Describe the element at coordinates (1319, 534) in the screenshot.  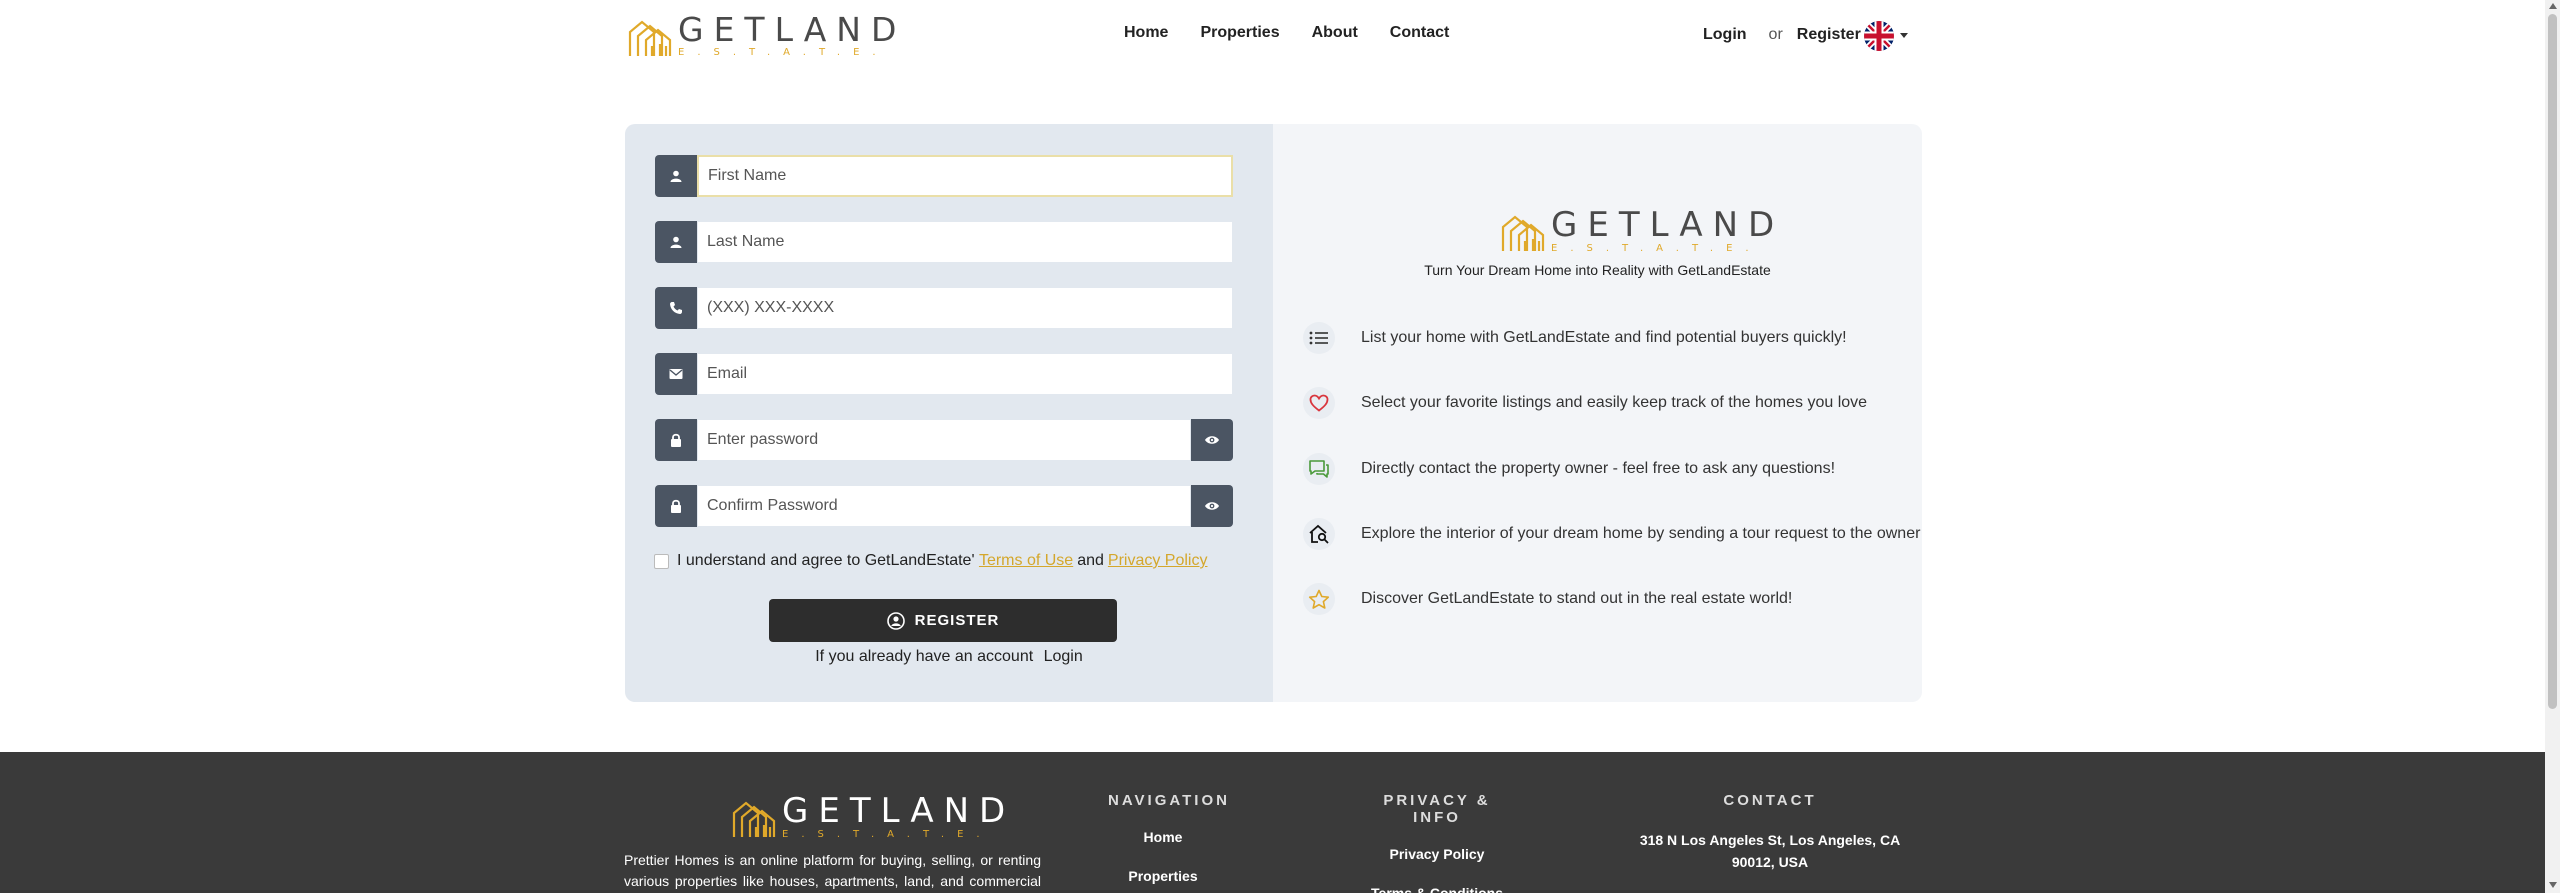
I see `home-search-icon` at that location.